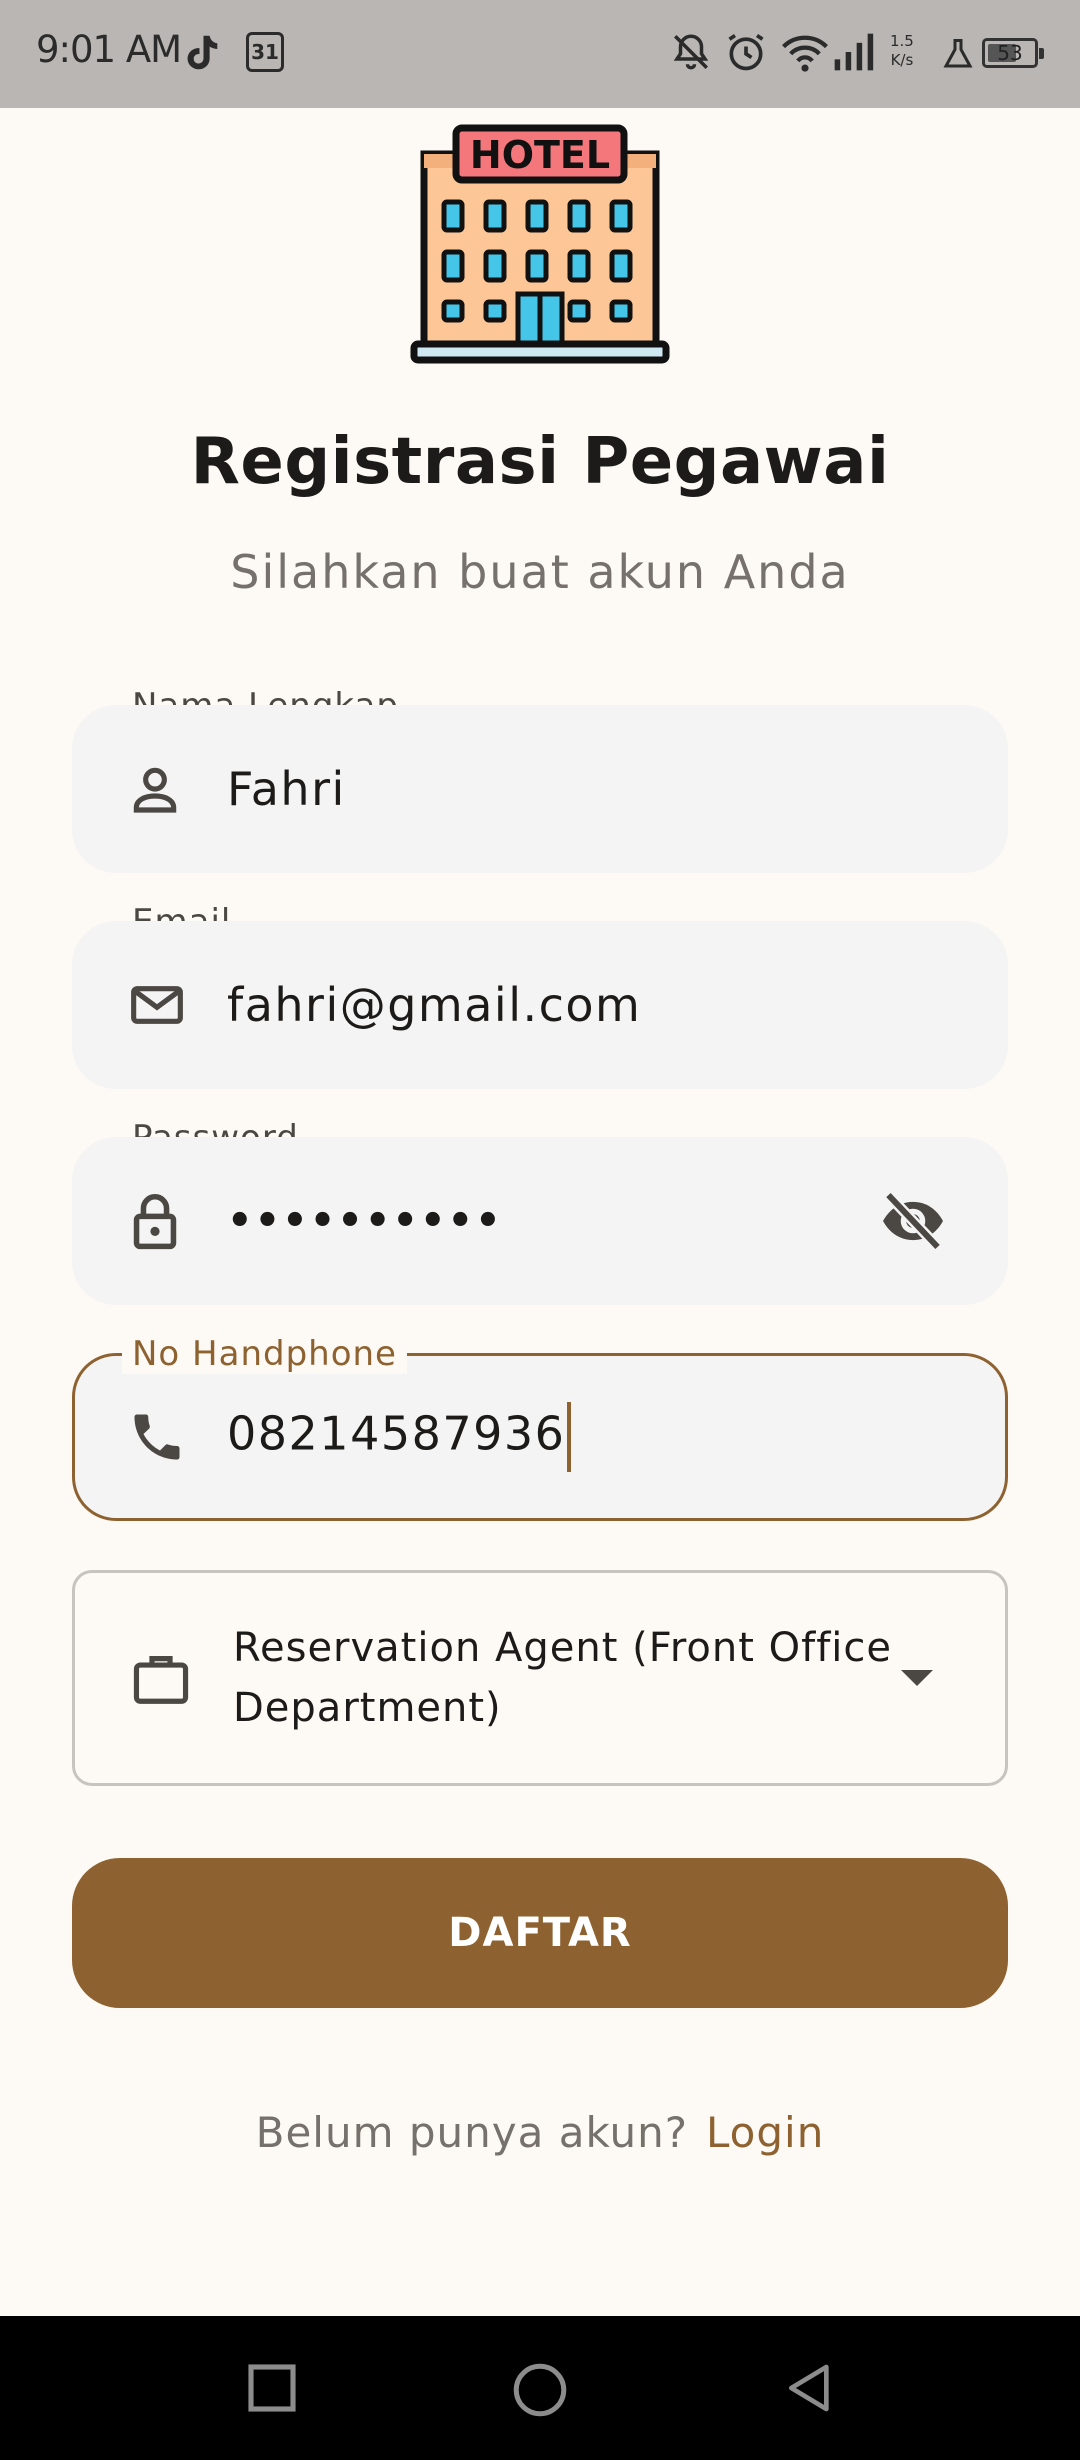 The height and width of the screenshot is (2460, 1080). I want to click on person-icon, so click(155, 790).